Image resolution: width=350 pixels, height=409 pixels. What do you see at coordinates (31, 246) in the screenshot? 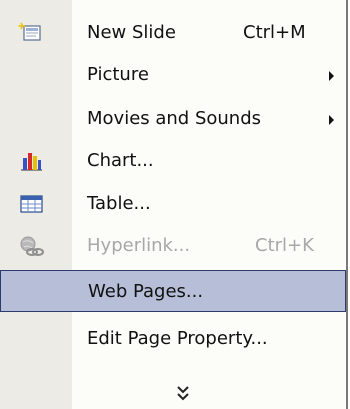
I see `hyperlink-icon` at bounding box center [31, 246].